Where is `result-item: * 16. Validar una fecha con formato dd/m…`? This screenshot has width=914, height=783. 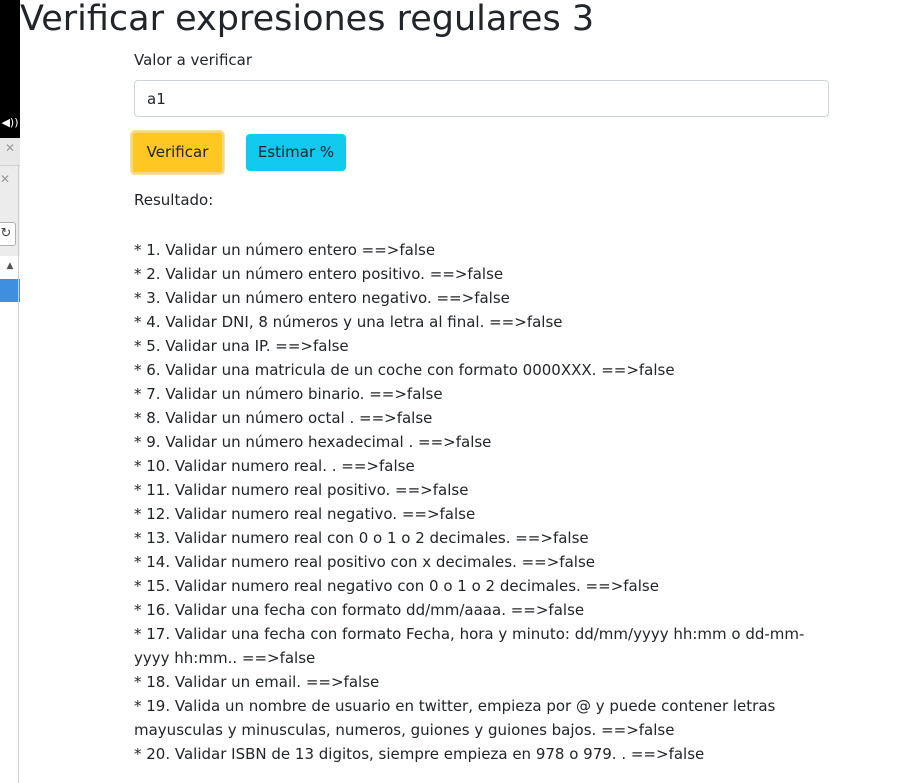 result-item: * 16. Validar una fecha con formato dd/m… is located at coordinates (359, 610).